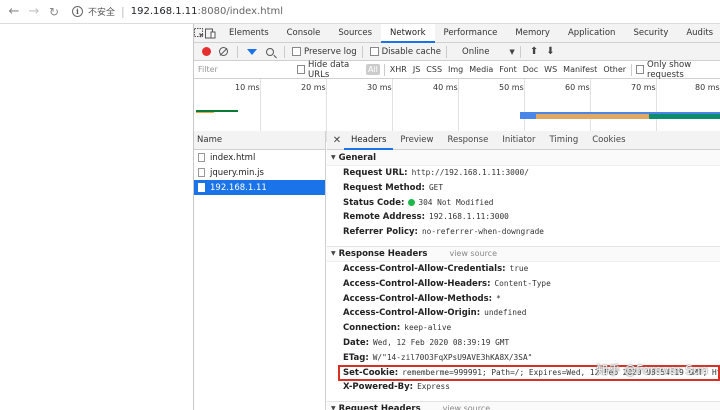 The image size is (720, 410). I want to click on timeline-tick-label: 60 ms, so click(577, 87).